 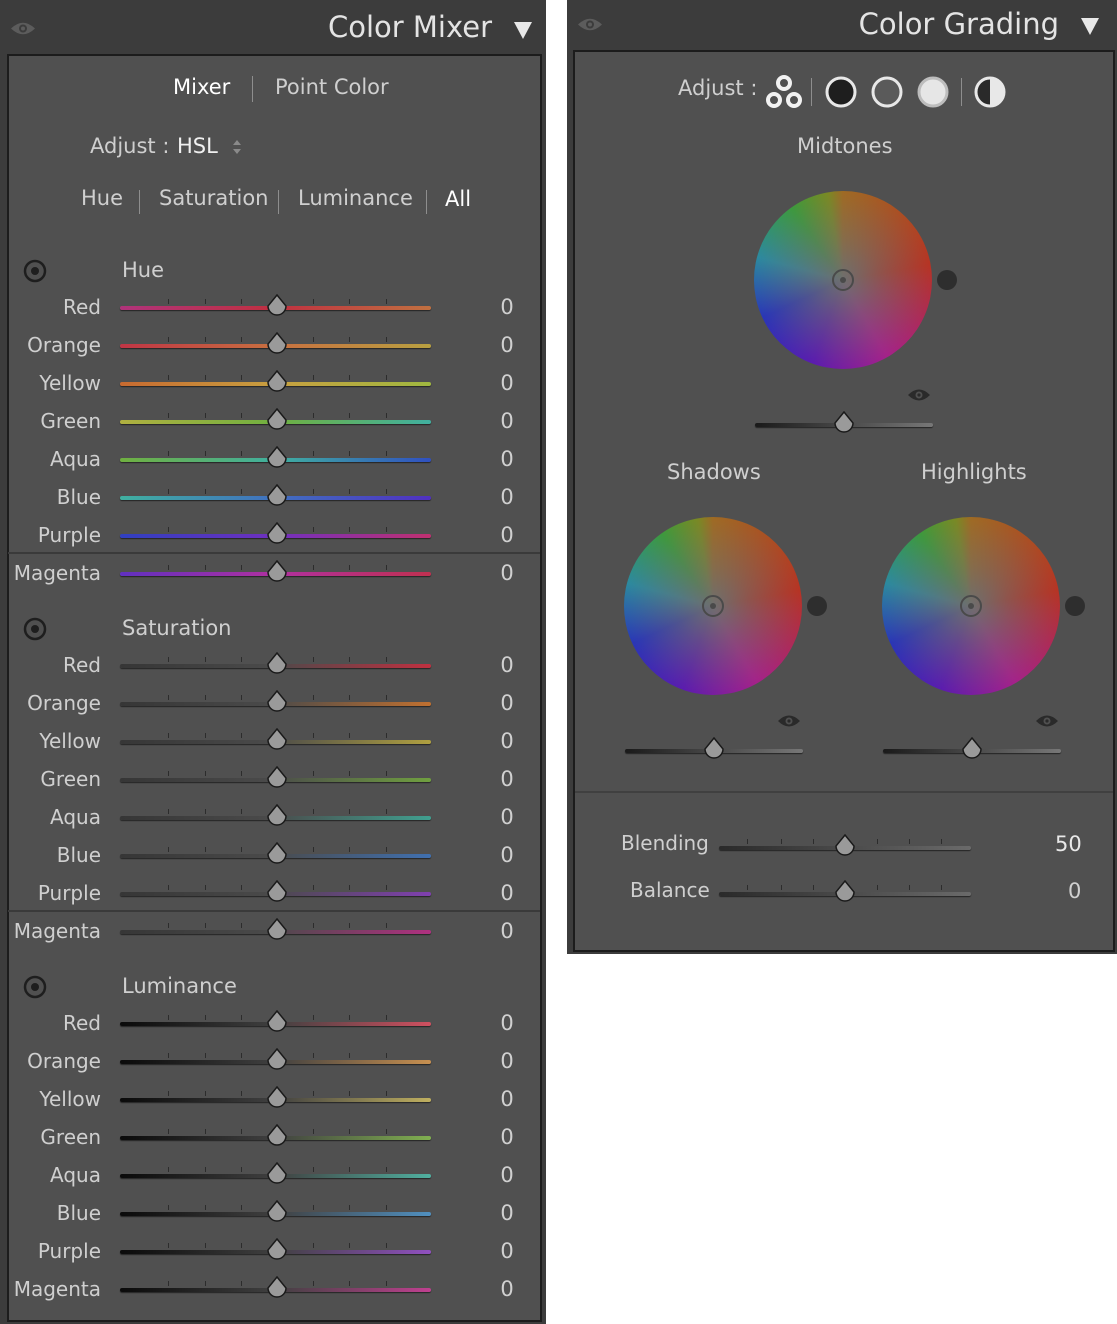 What do you see at coordinates (458, 199) in the screenshot?
I see `filter-all: All` at bounding box center [458, 199].